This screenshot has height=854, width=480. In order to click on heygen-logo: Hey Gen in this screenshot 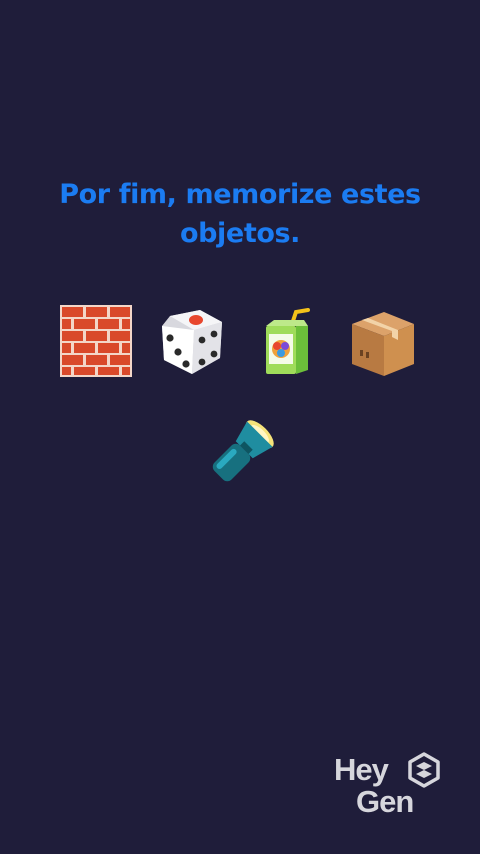, I will do `click(389, 785)`.